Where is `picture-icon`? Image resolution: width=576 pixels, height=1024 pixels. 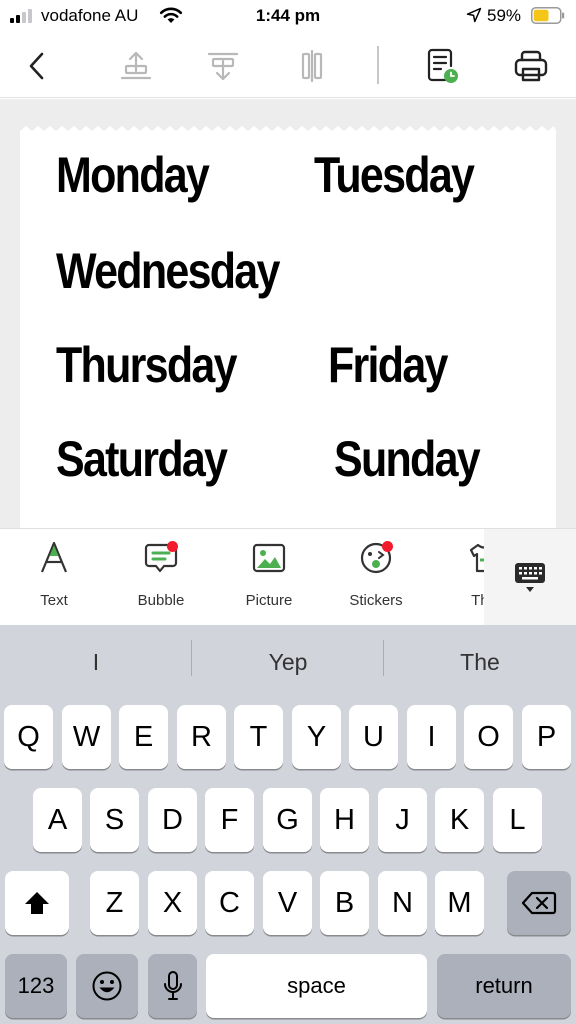
picture-icon is located at coordinates (269, 558).